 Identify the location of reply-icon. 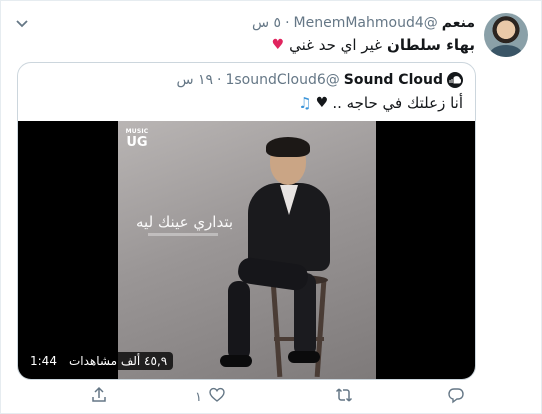
(456, 397).